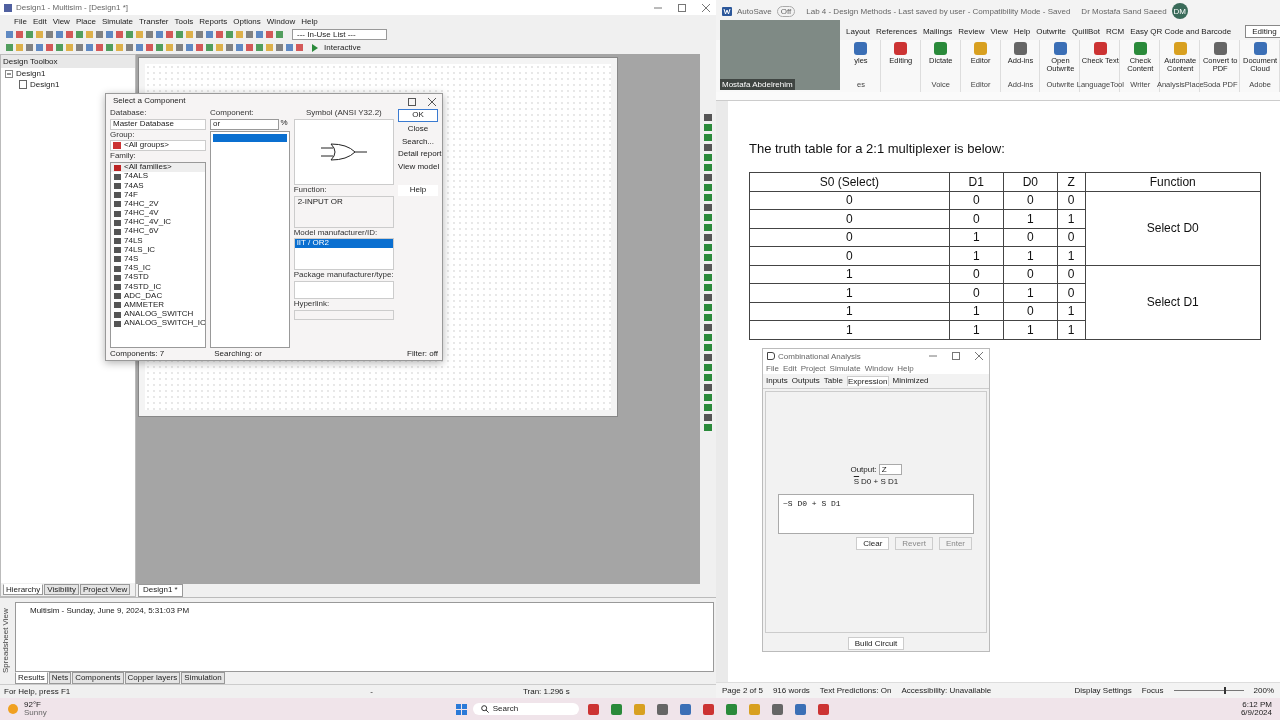  Describe the element at coordinates (158, 259) in the screenshot. I see `family-item: 74S` at that location.